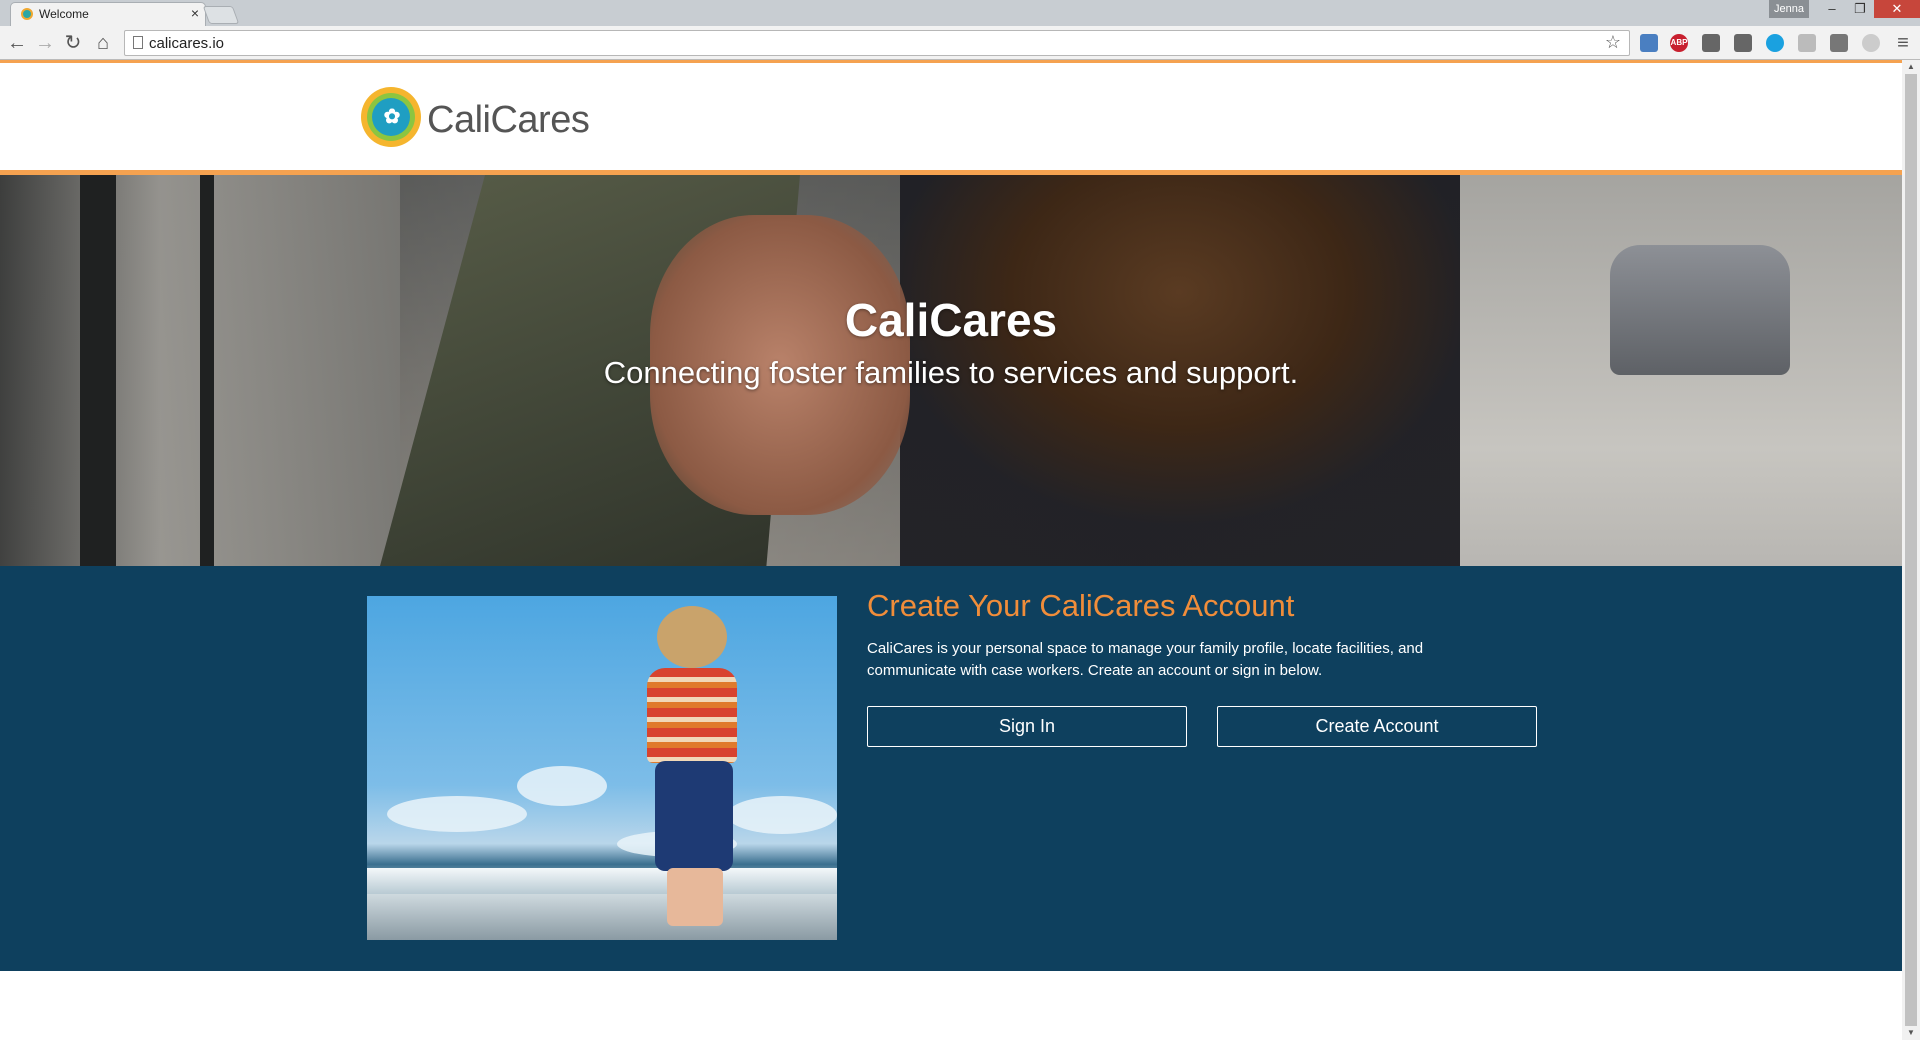 Image resolution: width=1920 pixels, height=1040 pixels. I want to click on skype-icon, so click(1775, 43).